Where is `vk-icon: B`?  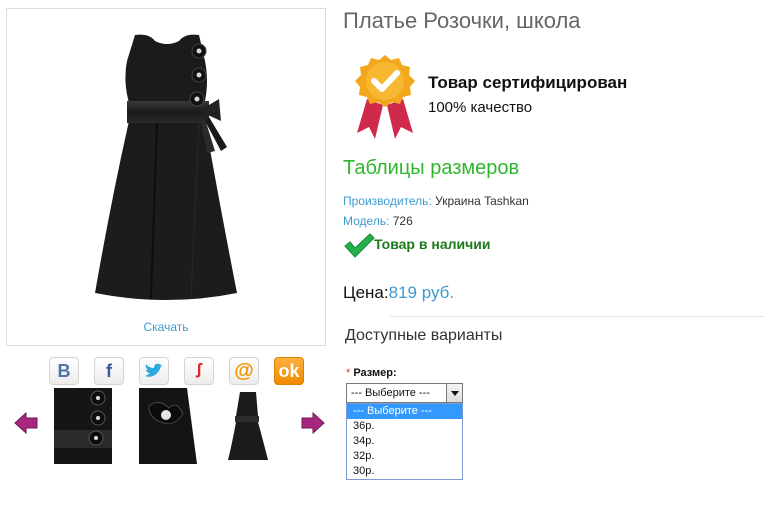 vk-icon: B is located at coordinates (64, 370).